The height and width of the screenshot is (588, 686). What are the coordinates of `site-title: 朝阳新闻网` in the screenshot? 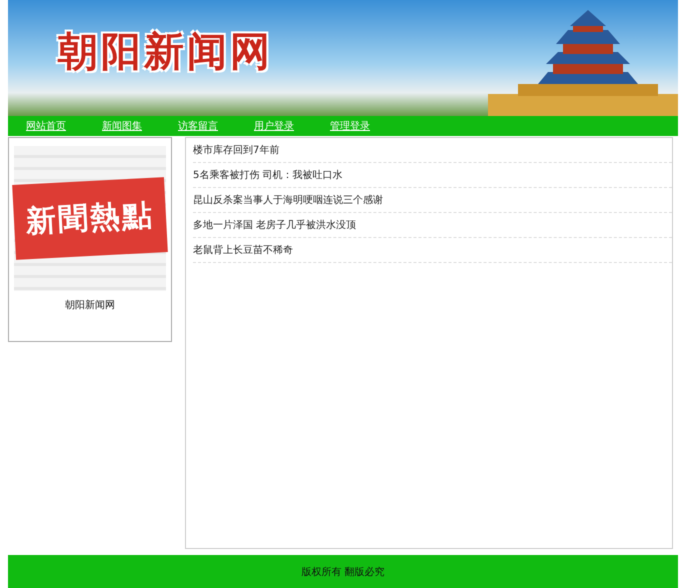 It's located at (165, 51).